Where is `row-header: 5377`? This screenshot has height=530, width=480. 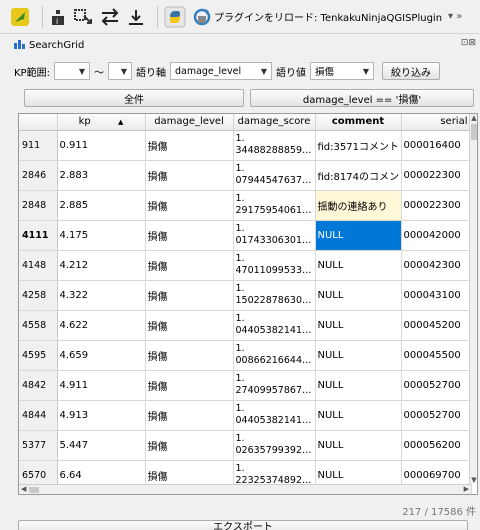
row-header: 5377 is located at coordinates (38, 445).